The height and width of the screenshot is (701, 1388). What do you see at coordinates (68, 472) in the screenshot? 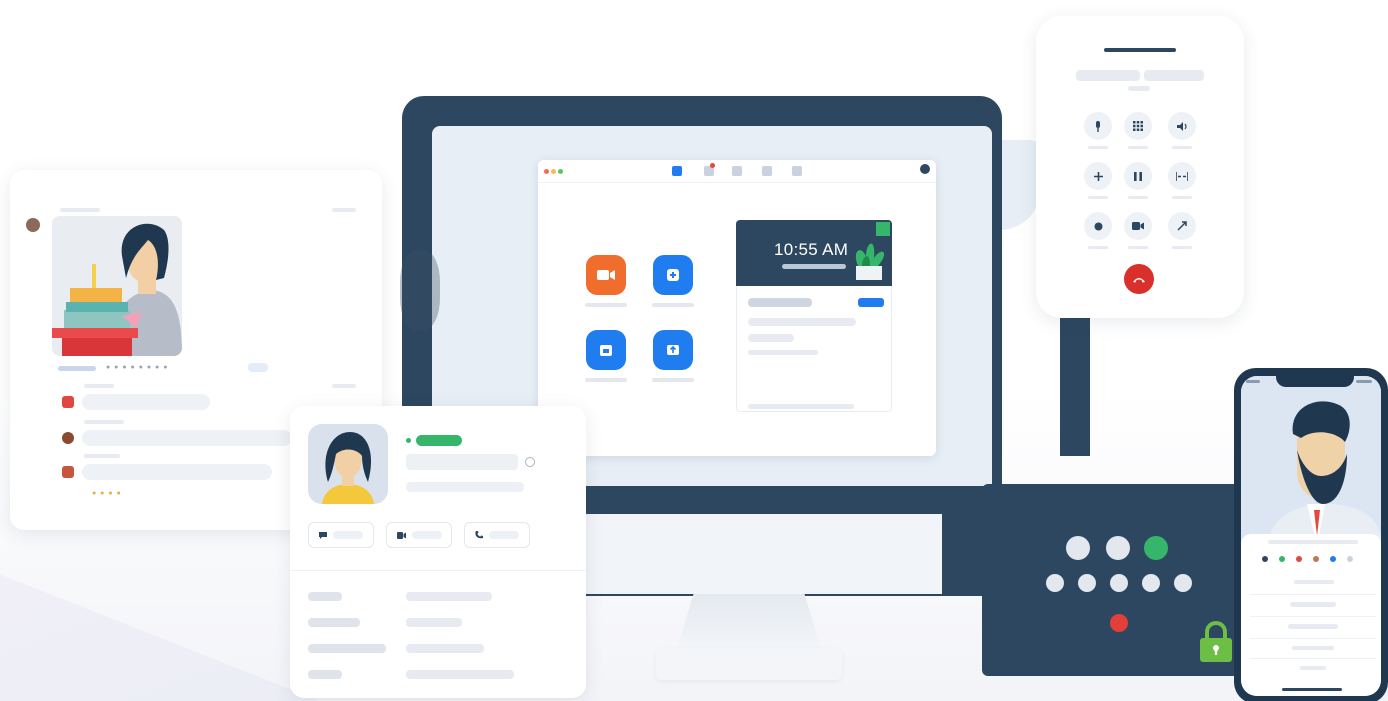
I see `person-icon` at bounding box center [68, 472].